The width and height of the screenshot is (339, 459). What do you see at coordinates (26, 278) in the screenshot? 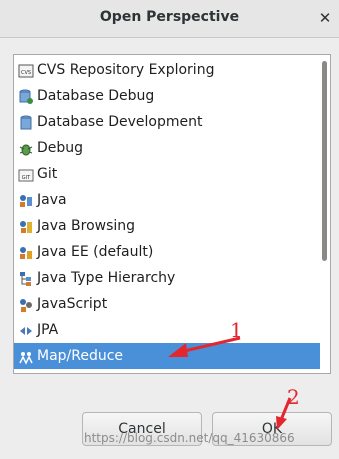
I see `hierarchy-icon` at bounding box center [26, 278].